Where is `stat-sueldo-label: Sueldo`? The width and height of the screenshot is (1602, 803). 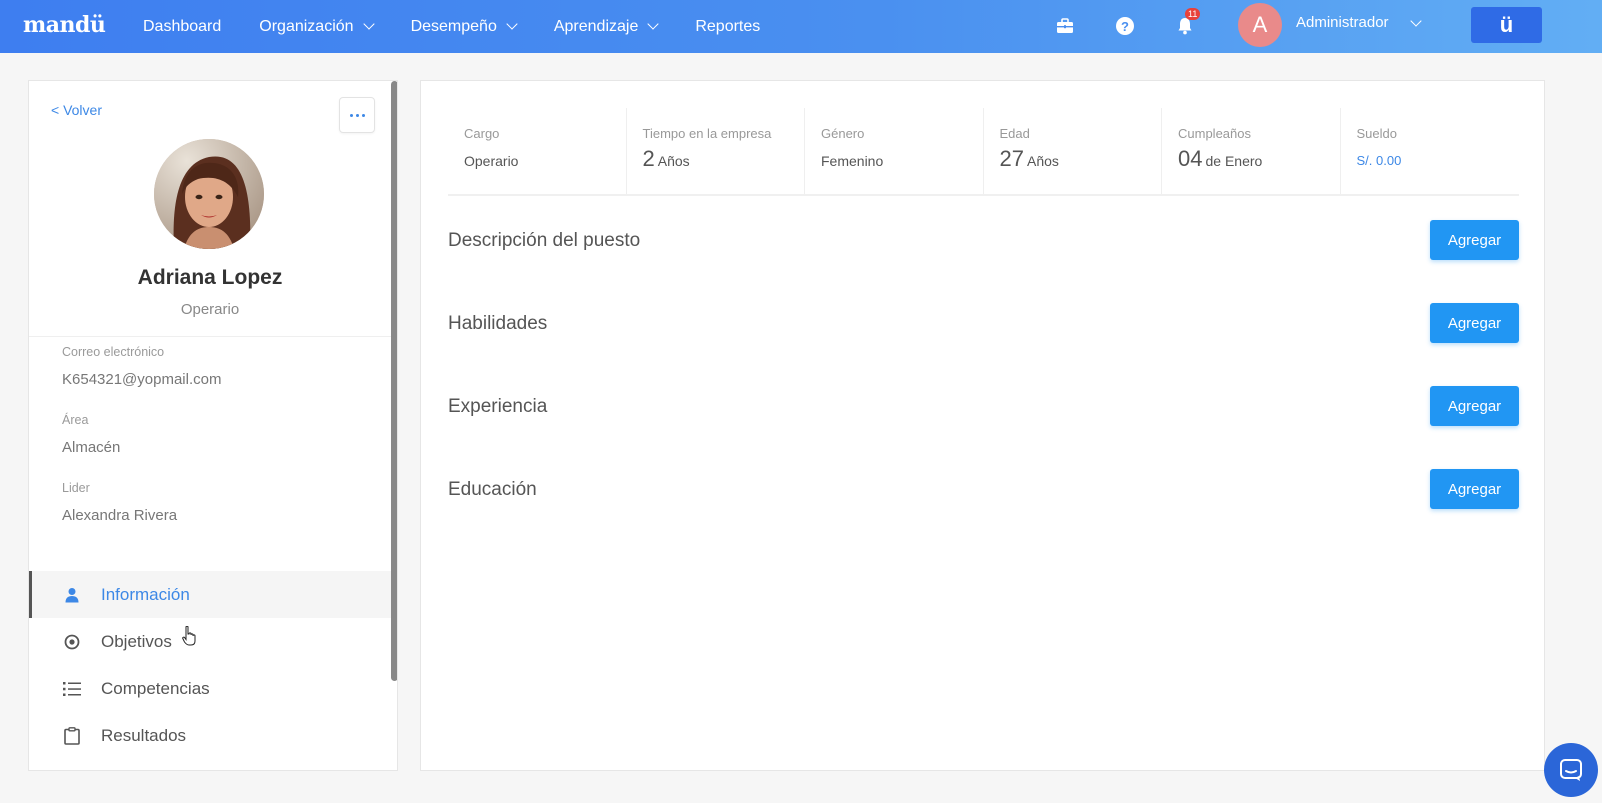 stat-sueldo-label: Sueldo is located at coordinates (1376, 133).